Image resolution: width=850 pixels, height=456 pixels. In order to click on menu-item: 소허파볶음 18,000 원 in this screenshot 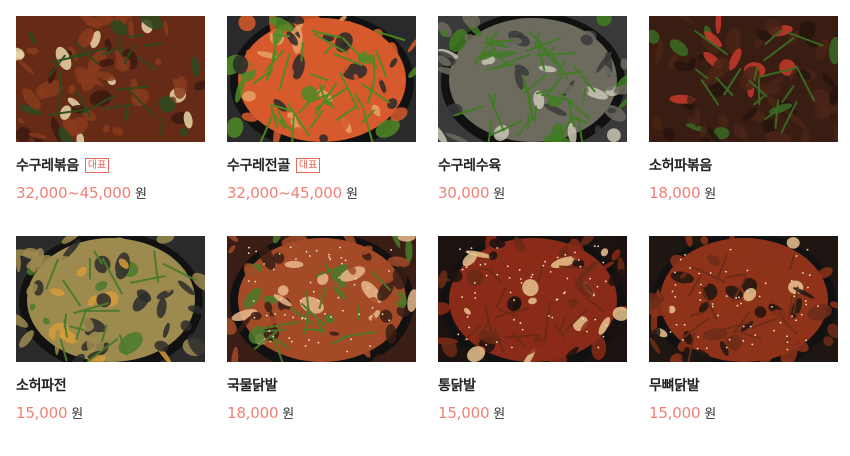, I will do `click(743, 126)`.